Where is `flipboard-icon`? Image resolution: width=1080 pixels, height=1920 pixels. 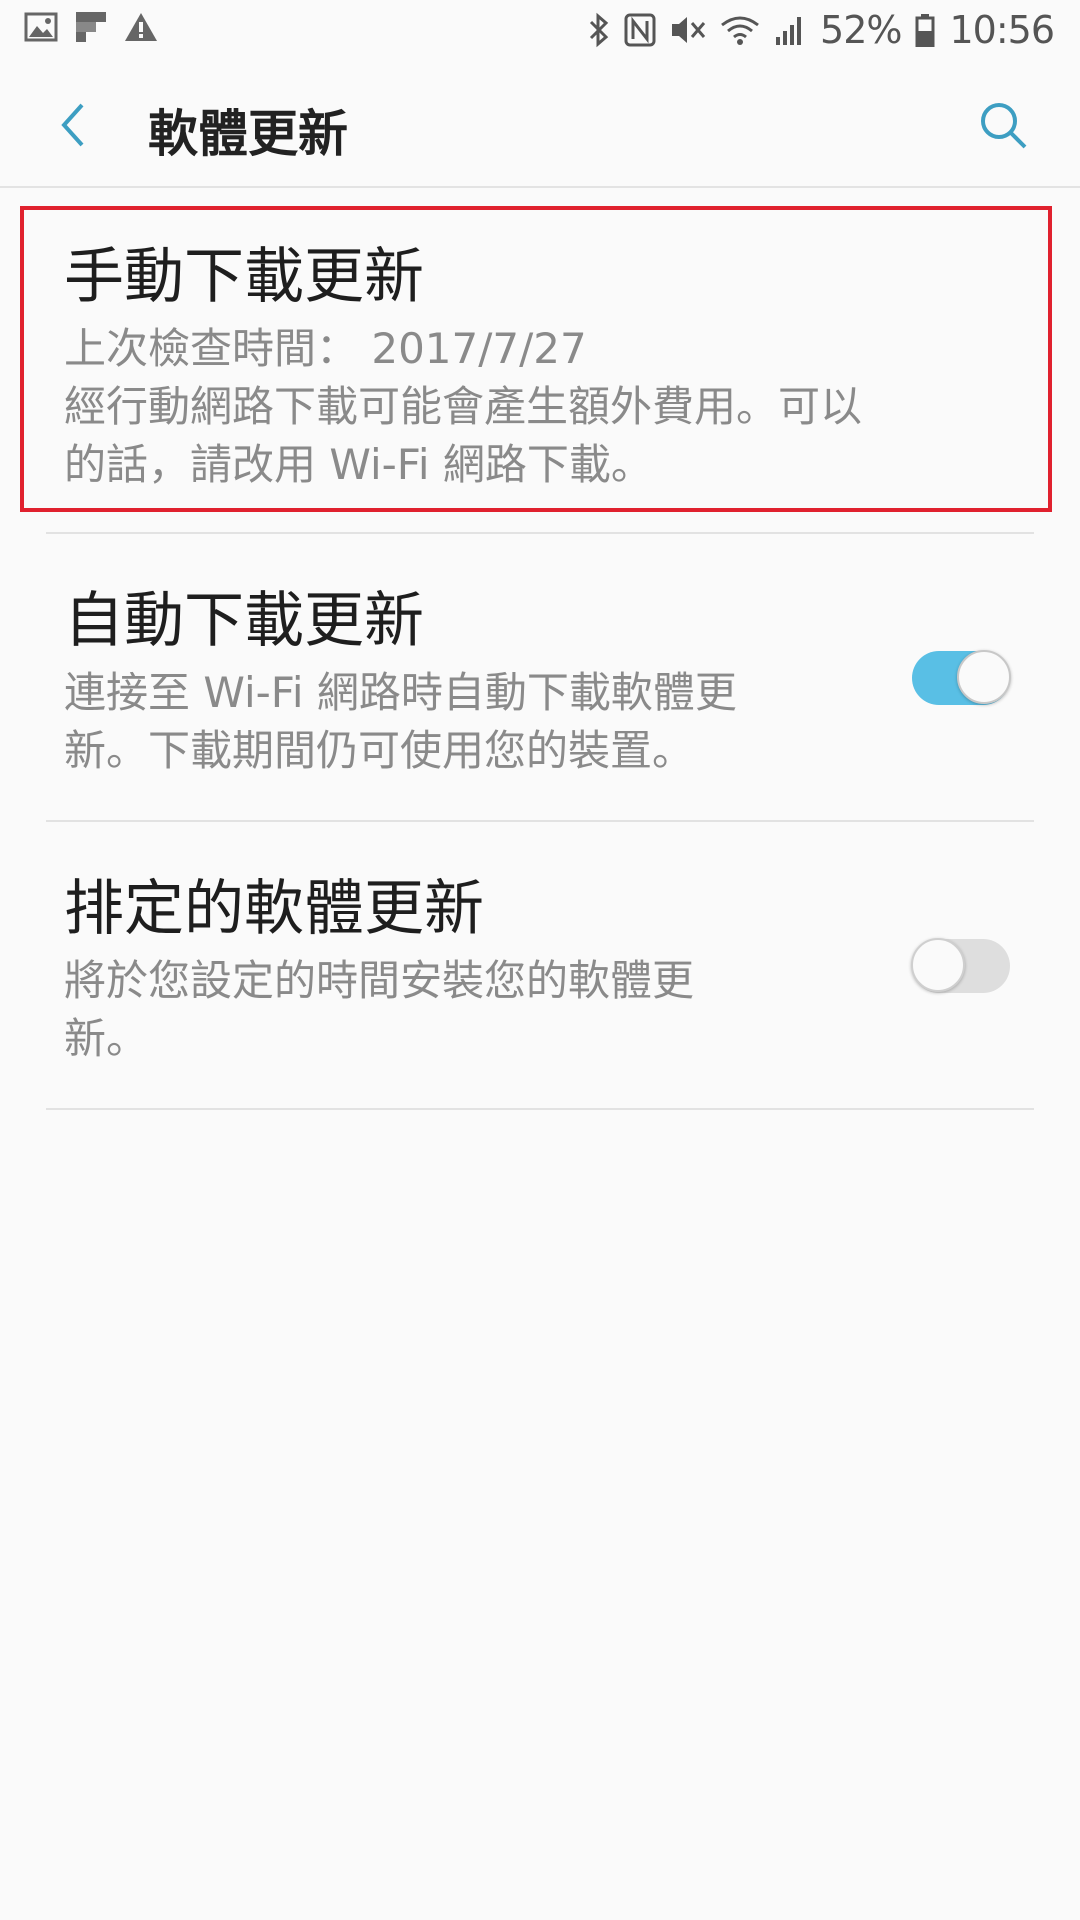 flipboard-icon is located at coordinates (91, 27).